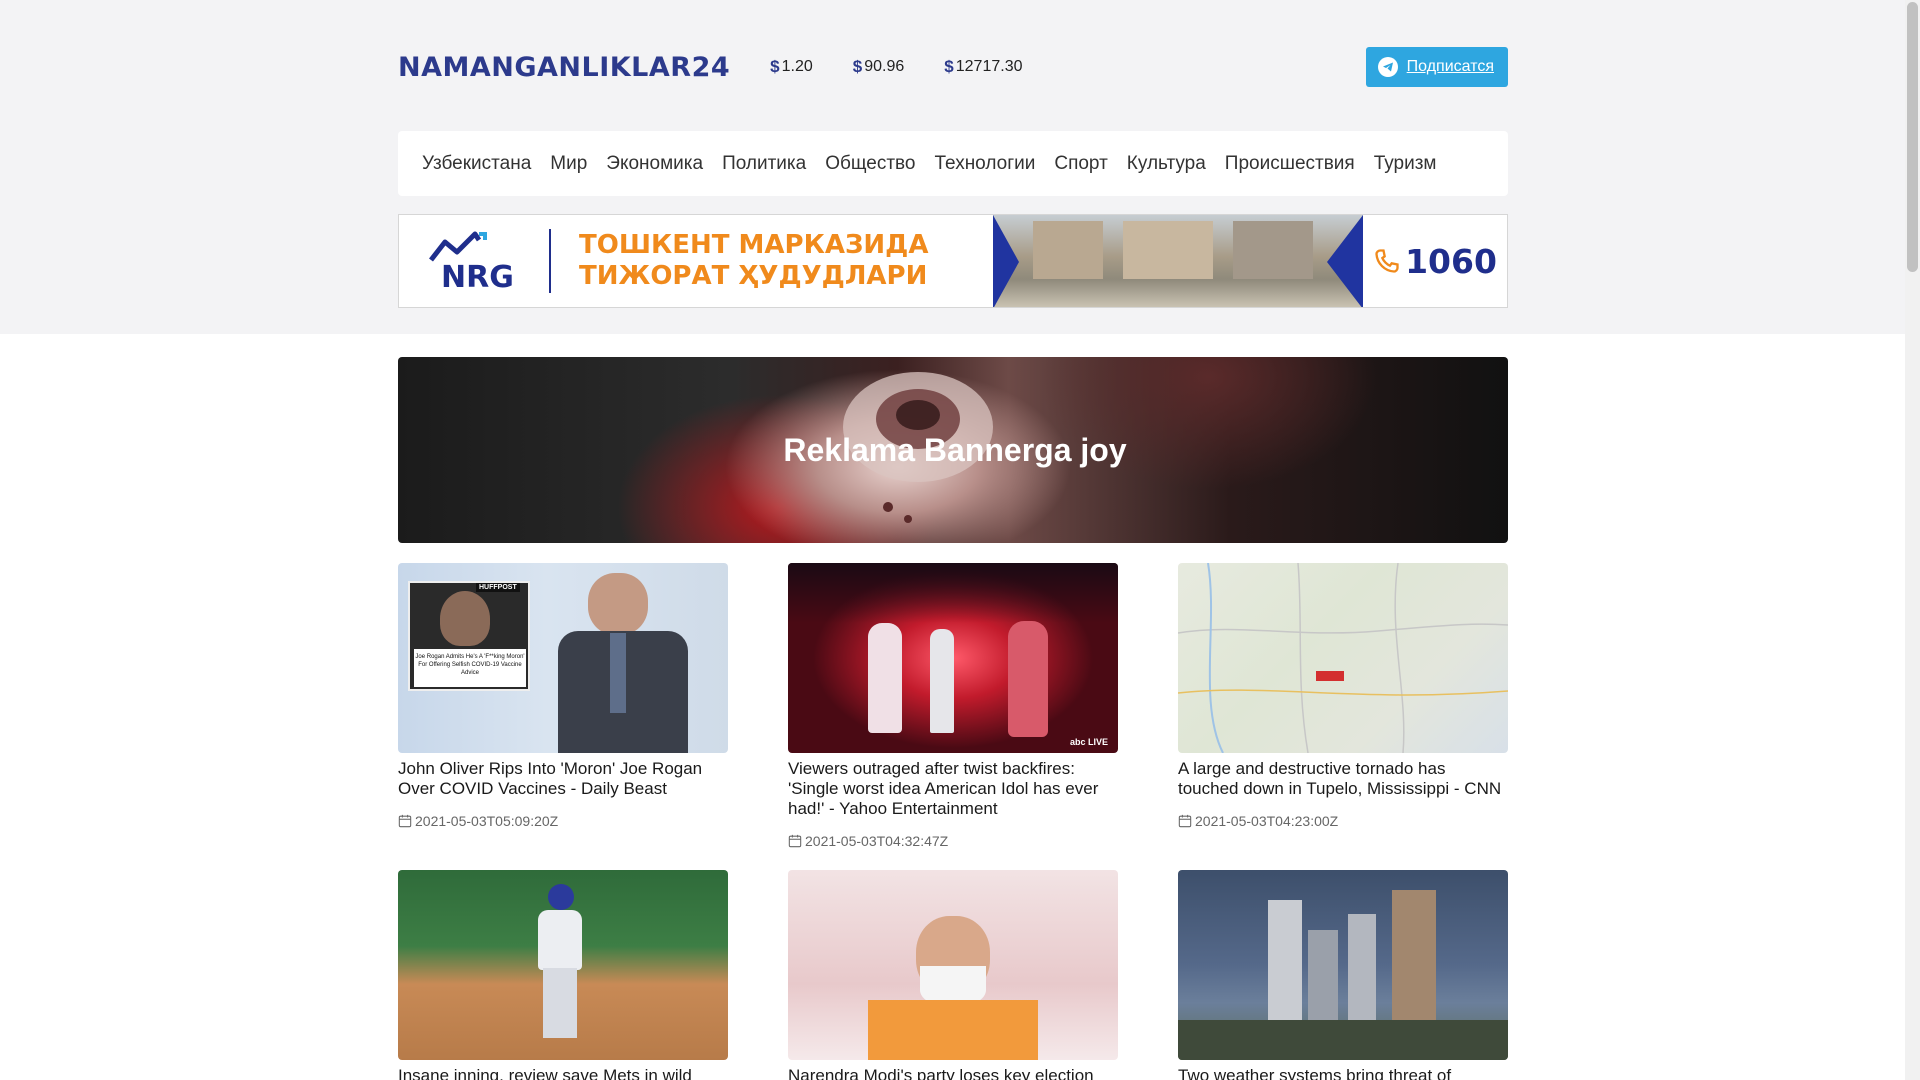  What do you see at coordinates (498, 587) in the screenshot?
I see `huffpost-badge: HUFFPOST` at bounding box center [498, 587].